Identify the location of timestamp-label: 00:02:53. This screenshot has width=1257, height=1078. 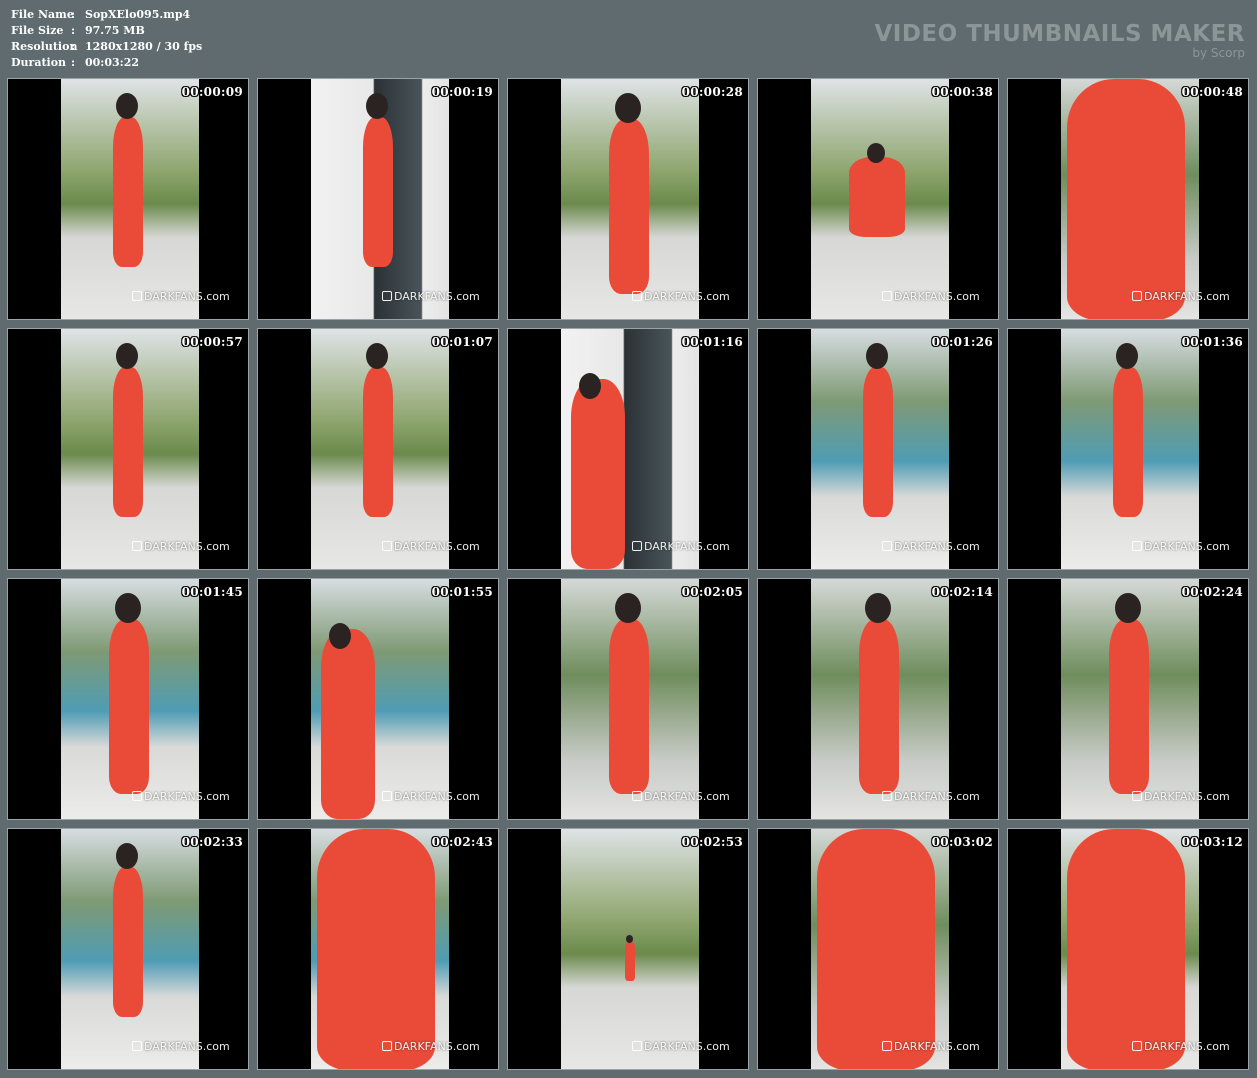
(712, 842).